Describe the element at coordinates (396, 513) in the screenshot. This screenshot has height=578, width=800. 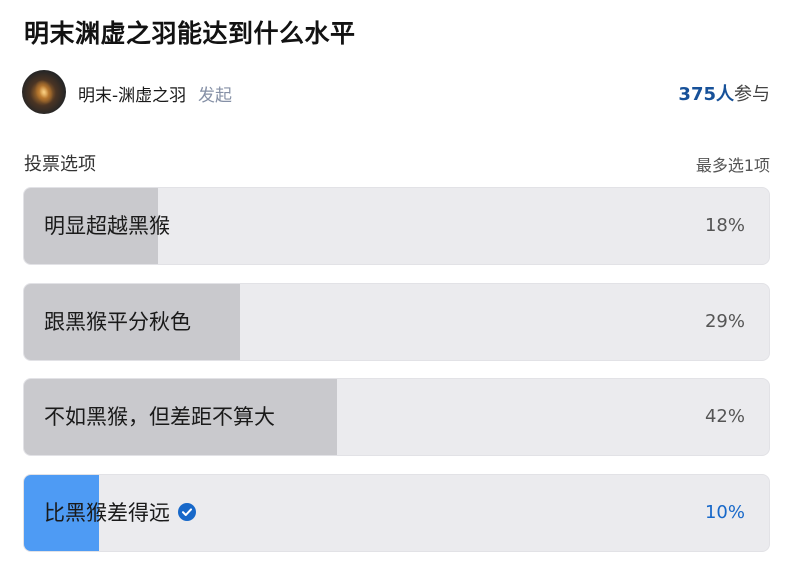
I see `poll-option-selected: 比黑猴差得远 10%` at that location.